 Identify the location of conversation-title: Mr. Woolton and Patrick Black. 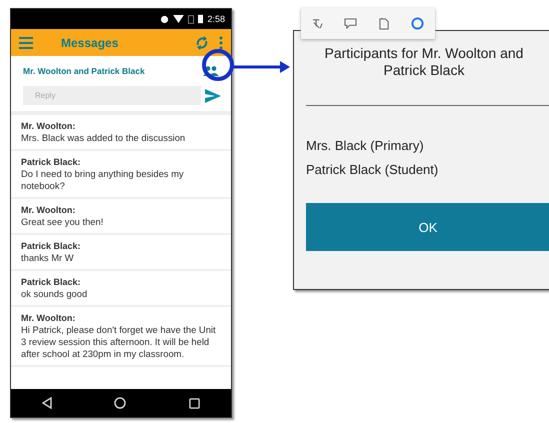
(84, 71).